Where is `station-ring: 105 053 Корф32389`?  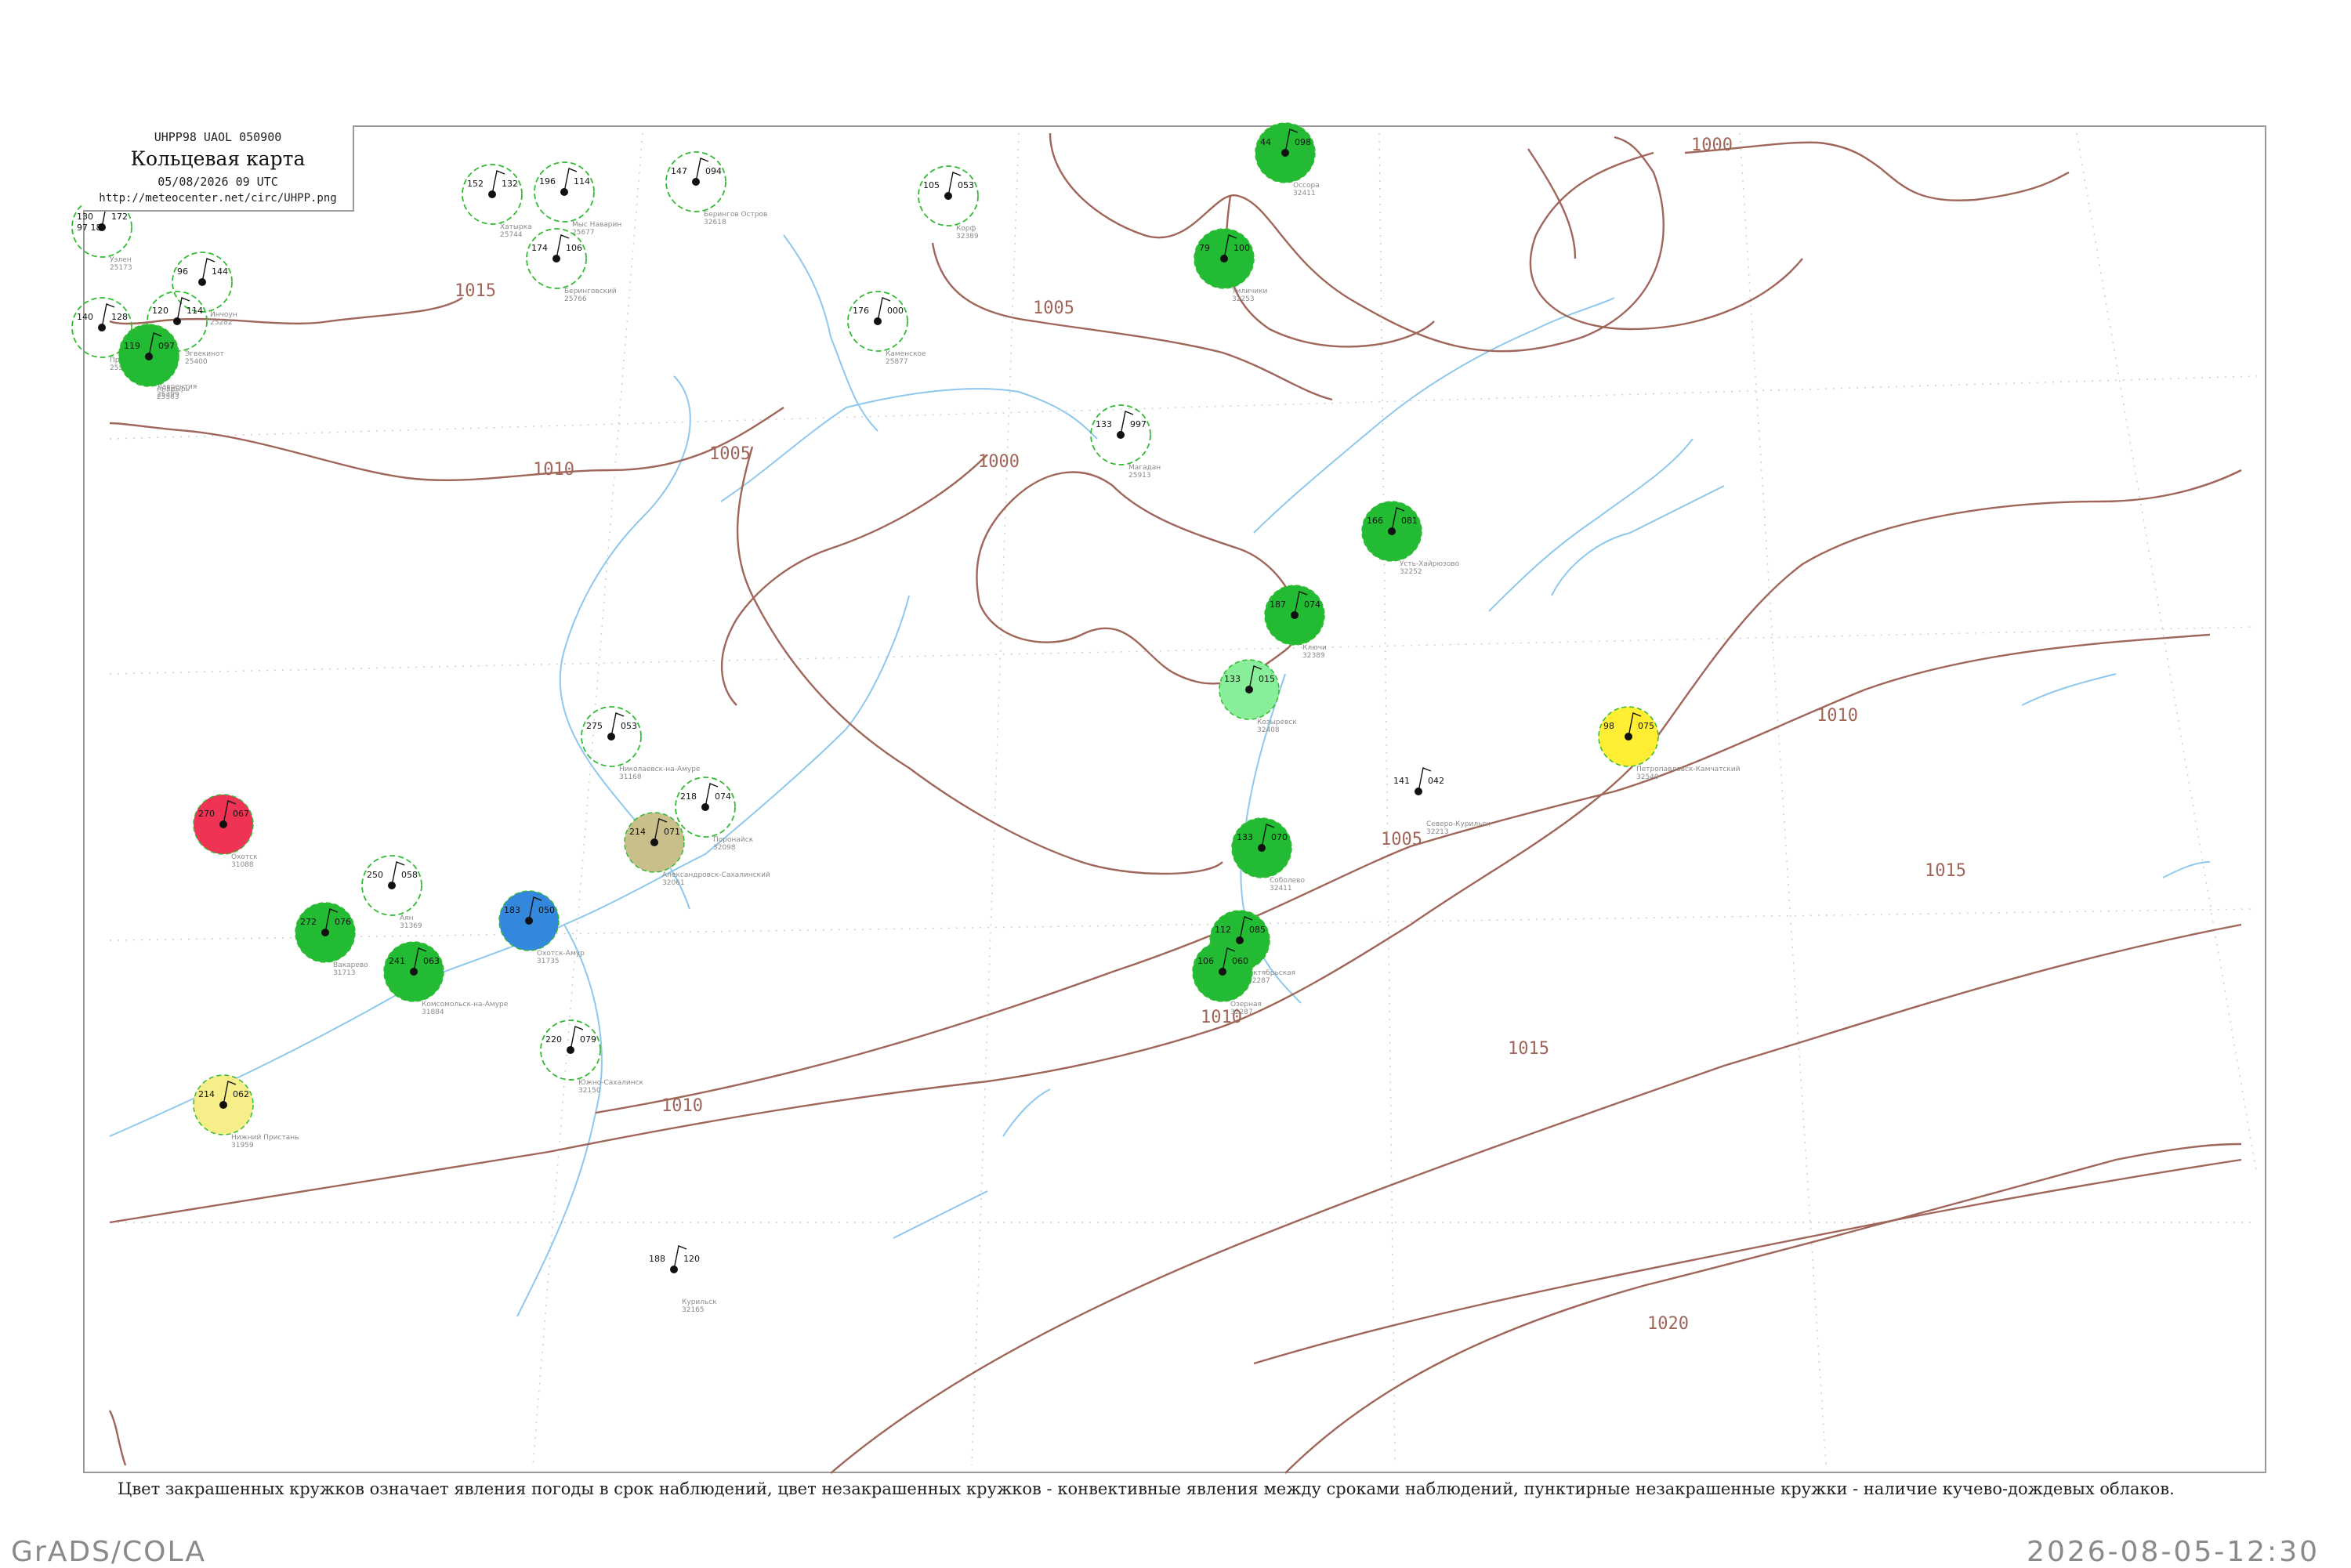
station-ring: 105 053 Корф32389 is located at coordinates (948, 203).